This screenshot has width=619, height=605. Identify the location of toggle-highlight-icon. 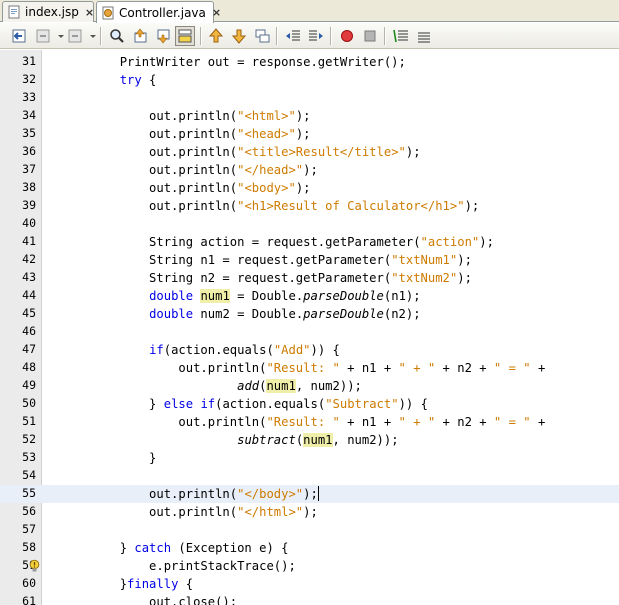
(185, 36).